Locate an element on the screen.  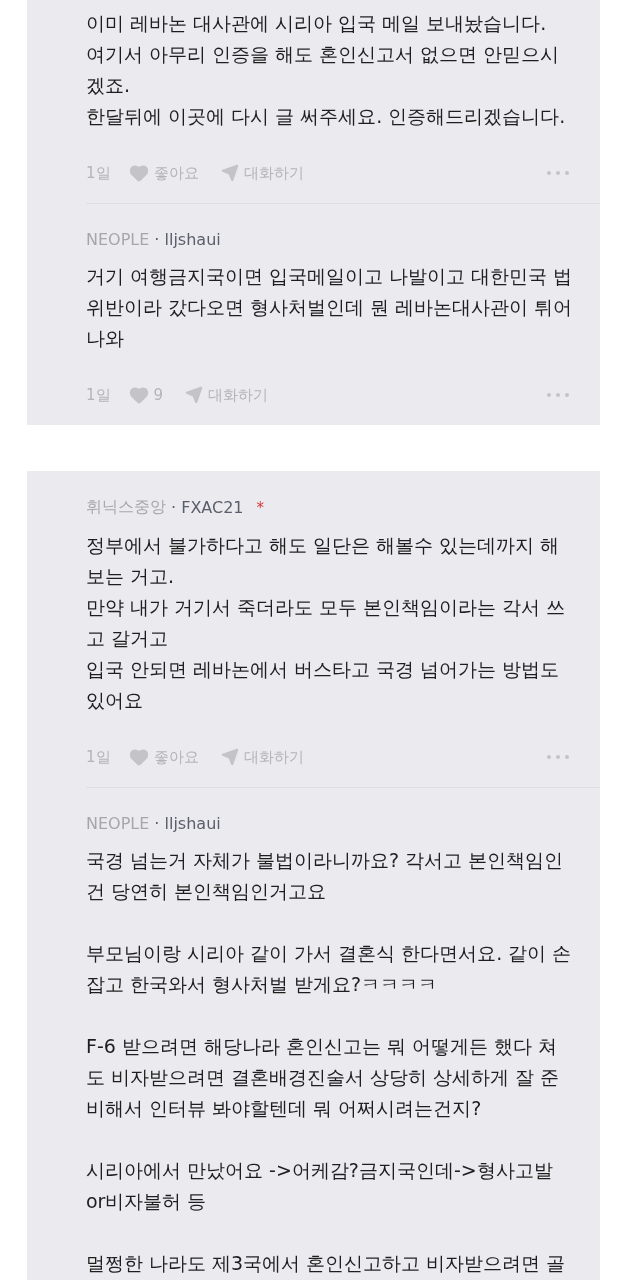
comment-text: 부모님이랑 시리아 같이 가서 결혼식 한다면서요. 같이 손 잡고 한국와서 형사처벌 받게요?ㅋㅋㅋㅋ is located at coordinates (328, 969).